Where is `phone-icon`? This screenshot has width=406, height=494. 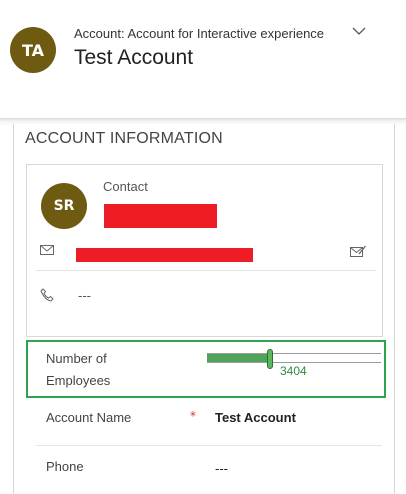
phone-icon is located at coordinates (47, 295).